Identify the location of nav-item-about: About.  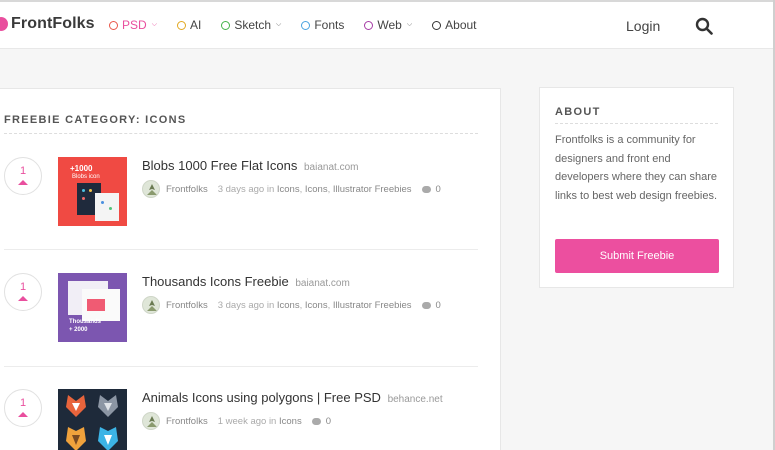
(454, 25).